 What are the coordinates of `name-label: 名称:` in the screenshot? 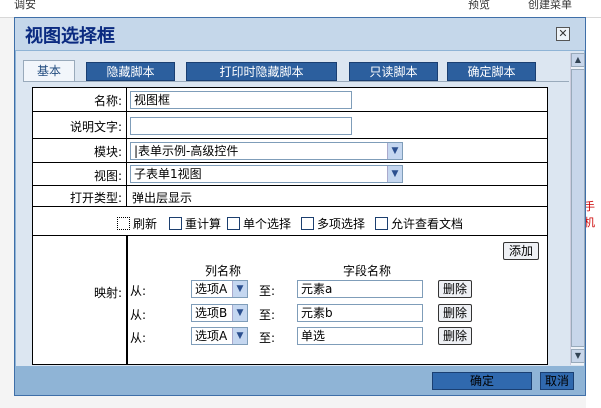 It's located at (107, 101).